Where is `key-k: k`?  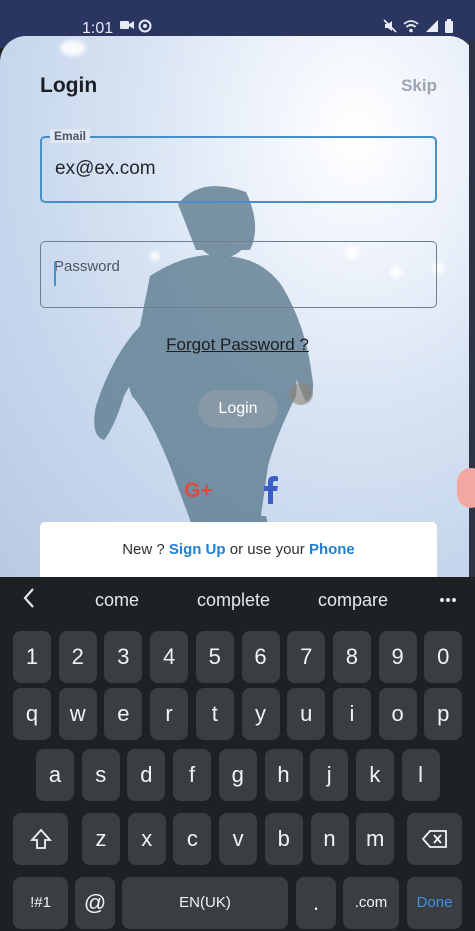
key-k: k is located at coordinates (374, 775).